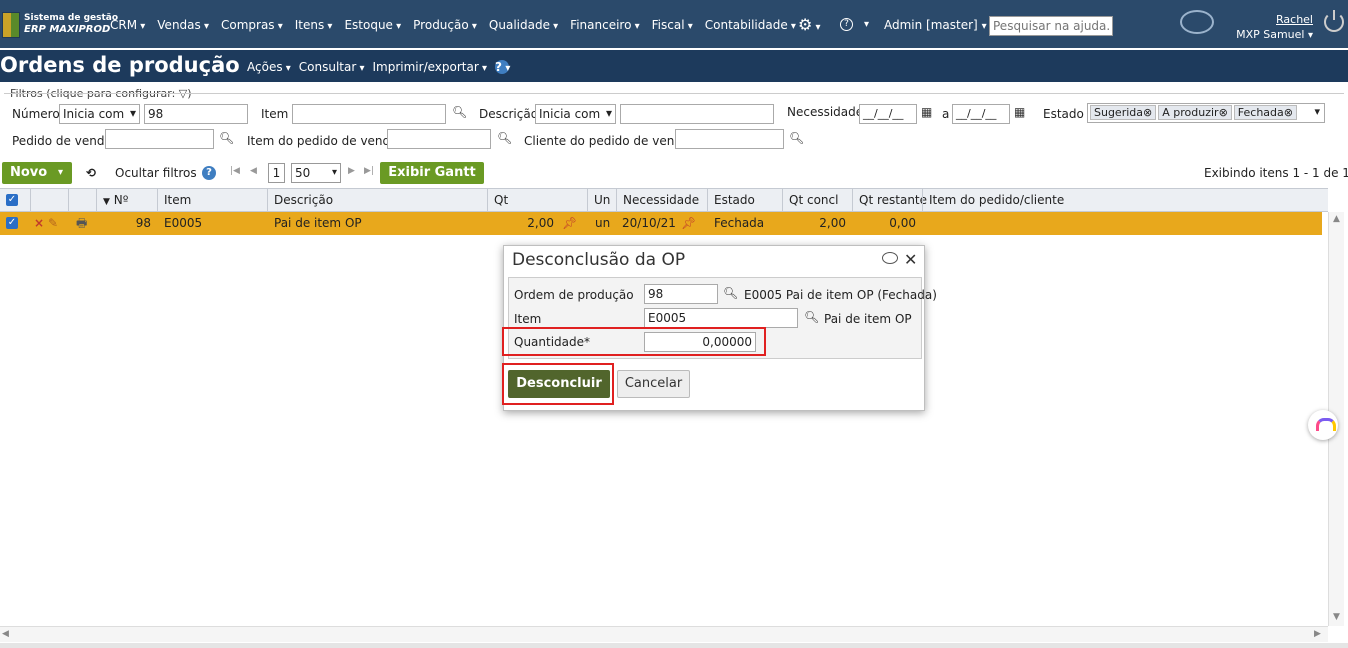 The image size is (1348, 648). Describe the element at coordinates (99, 114) in the screenshot. I see `numero-operator-select: Inicia com` at that location.